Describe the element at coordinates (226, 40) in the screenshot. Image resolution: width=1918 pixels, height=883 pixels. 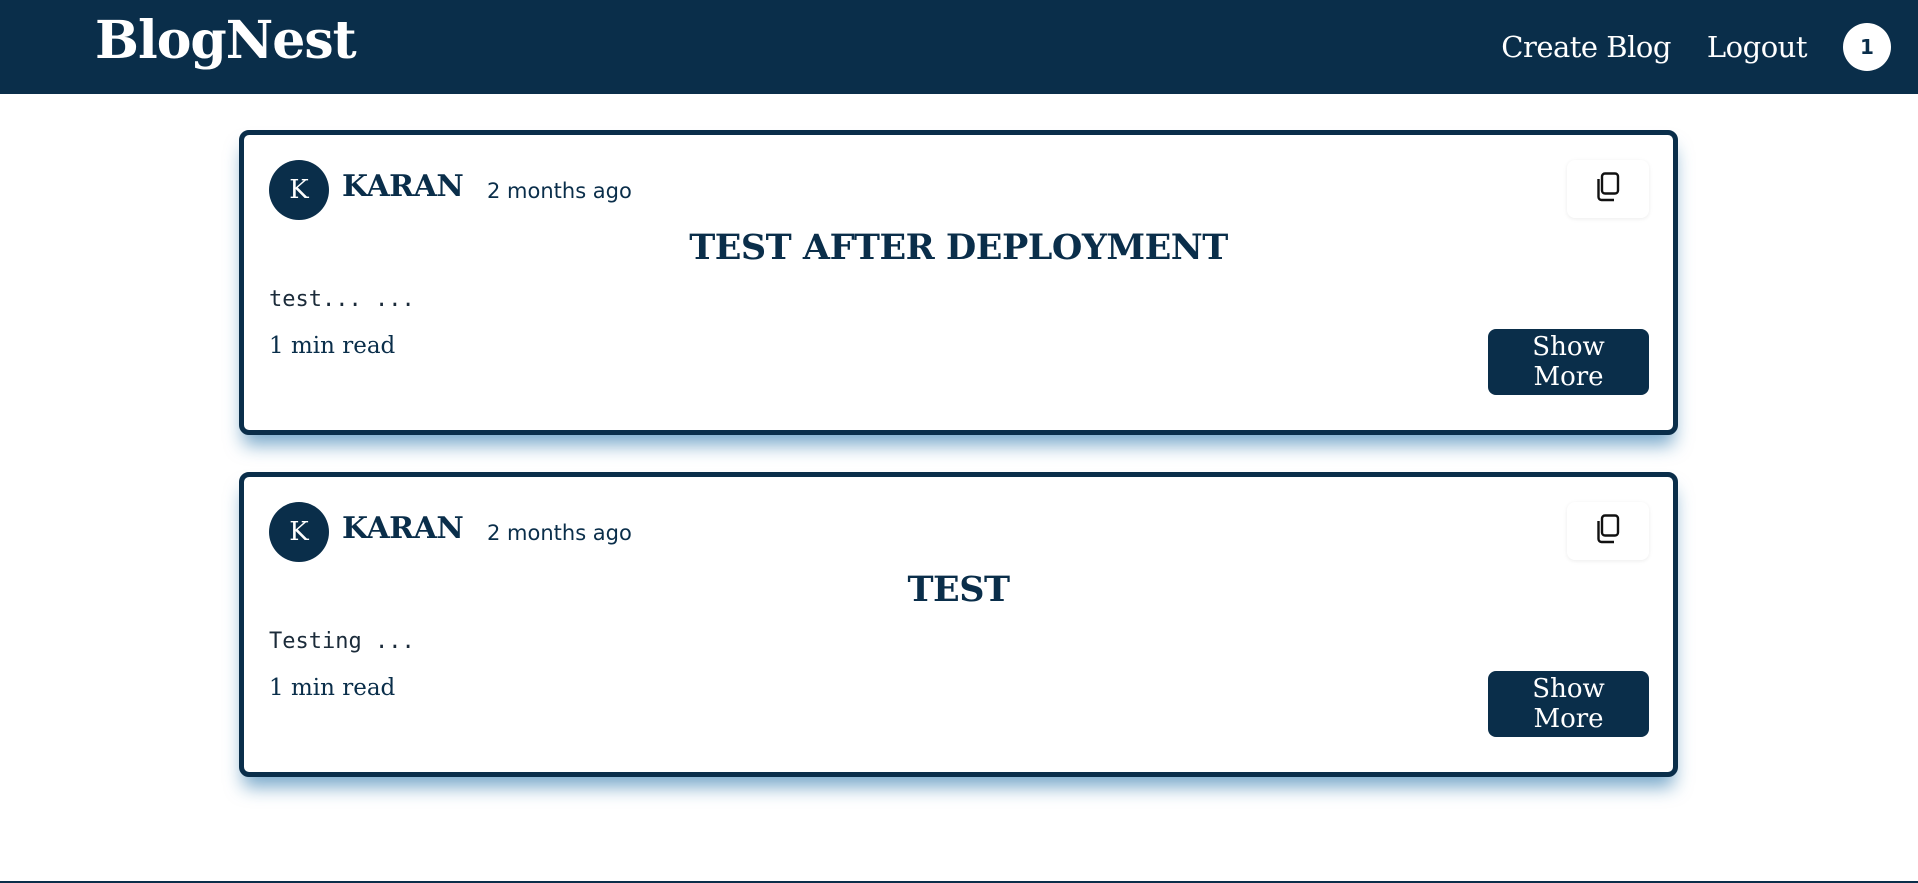
I see `brand-logo: BlogNest` at that location.